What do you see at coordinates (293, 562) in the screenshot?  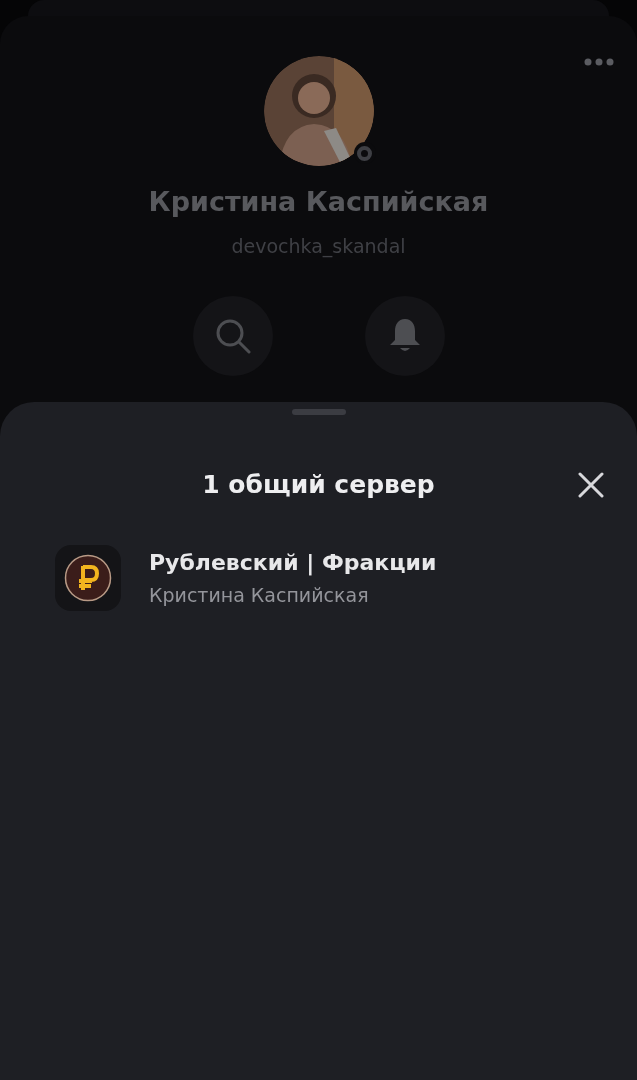 I see `server-name: Рублевский | Фракции` at bounding box center [293, 562].